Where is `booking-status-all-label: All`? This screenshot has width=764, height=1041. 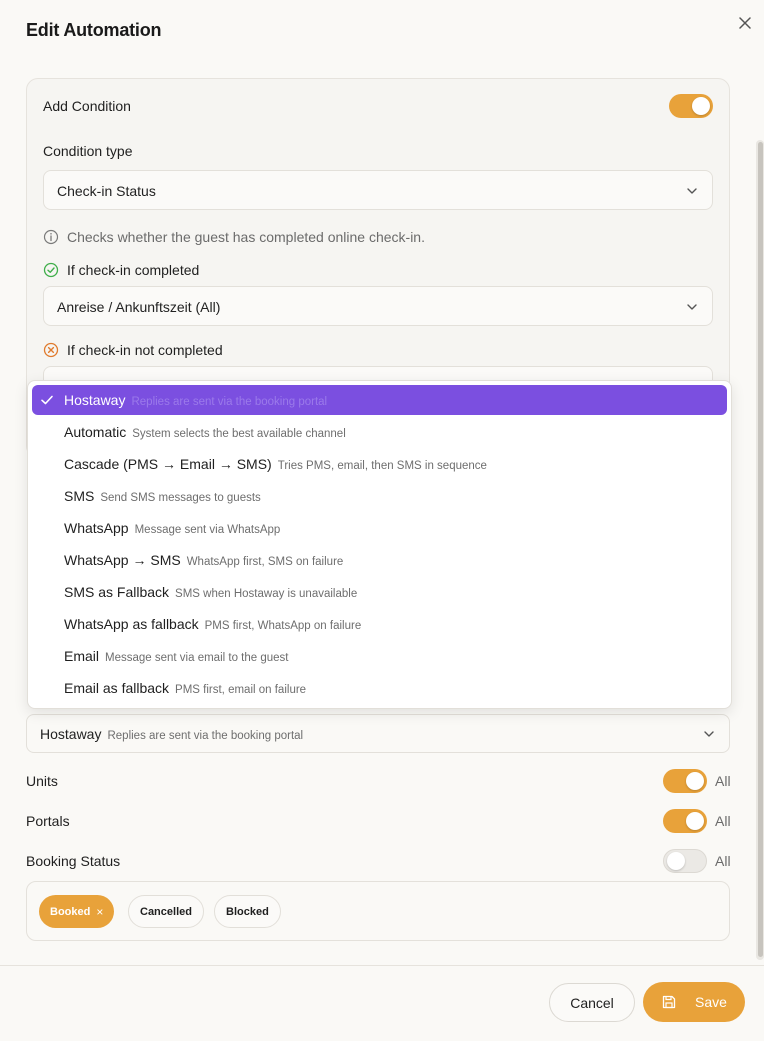
booking-status-all-label: All is located at coordinates (723, 861).